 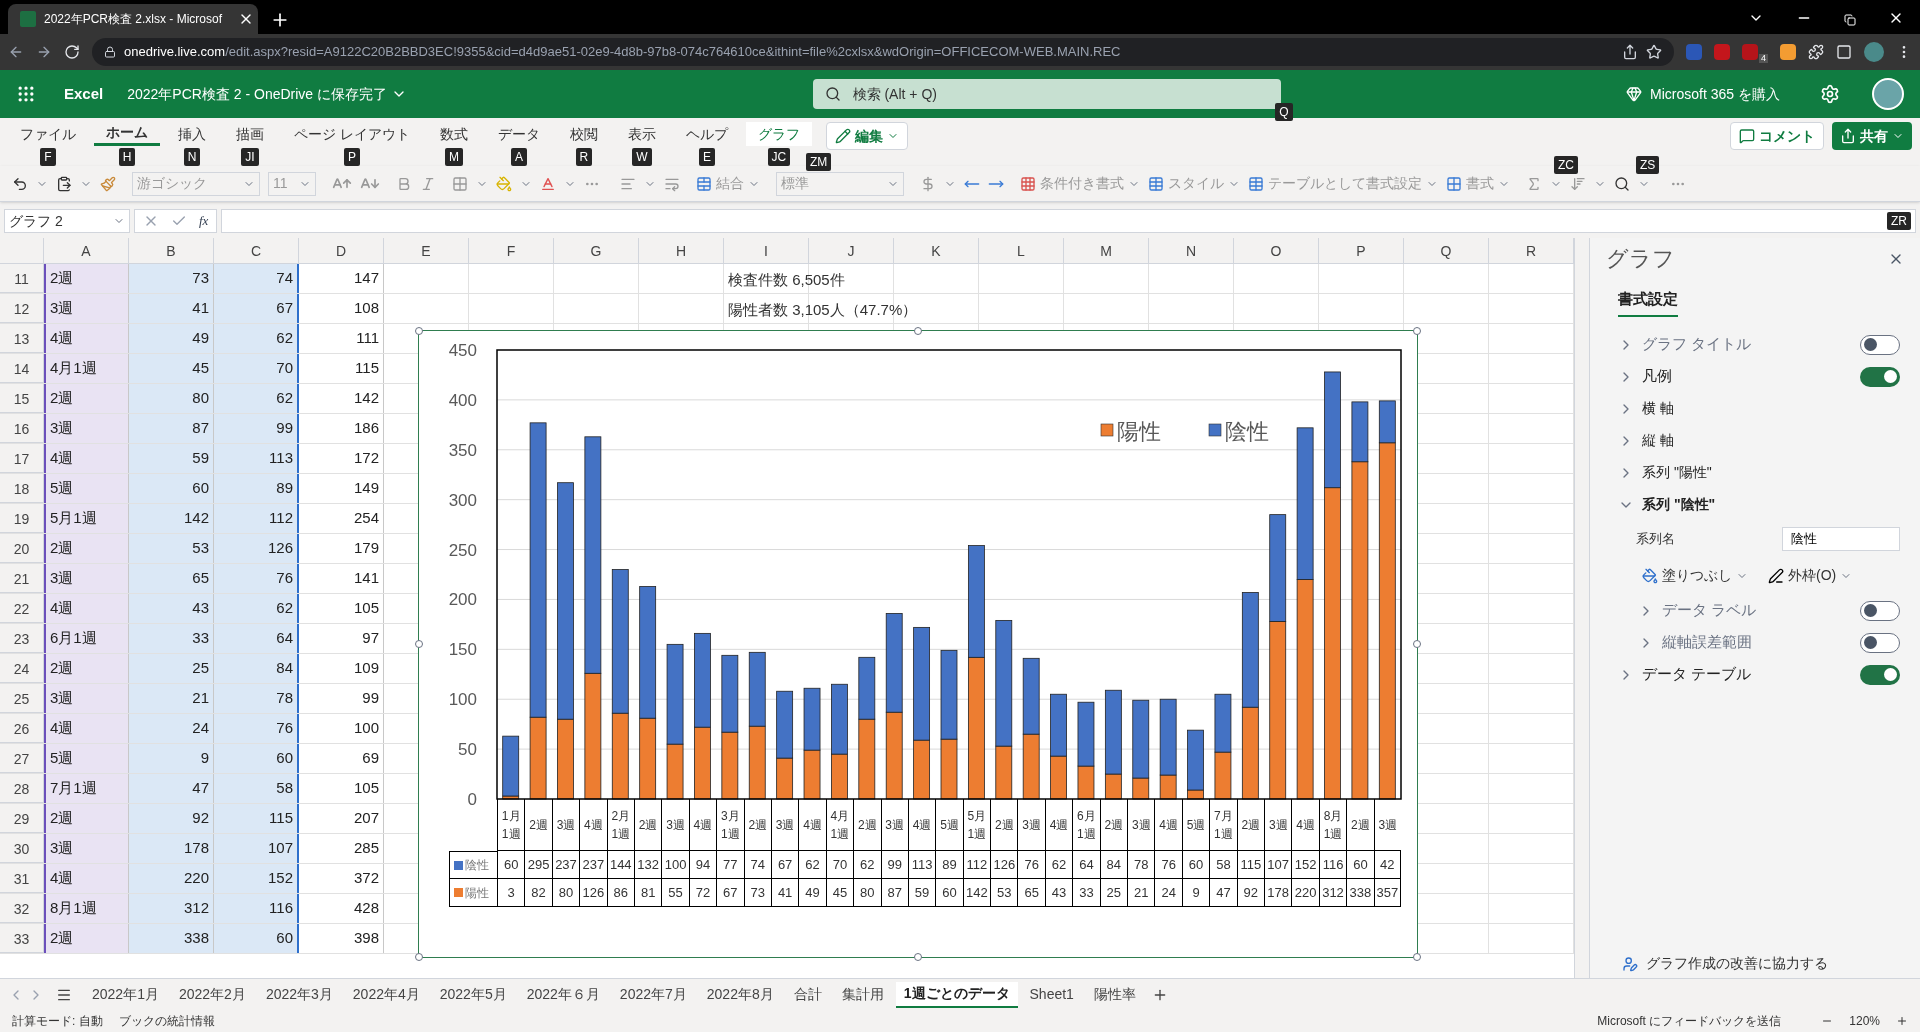 What do you see at coordinates (730, 825) in the screenshot?
I see `category-label: 3月1週` at bounding box center [730, 825].